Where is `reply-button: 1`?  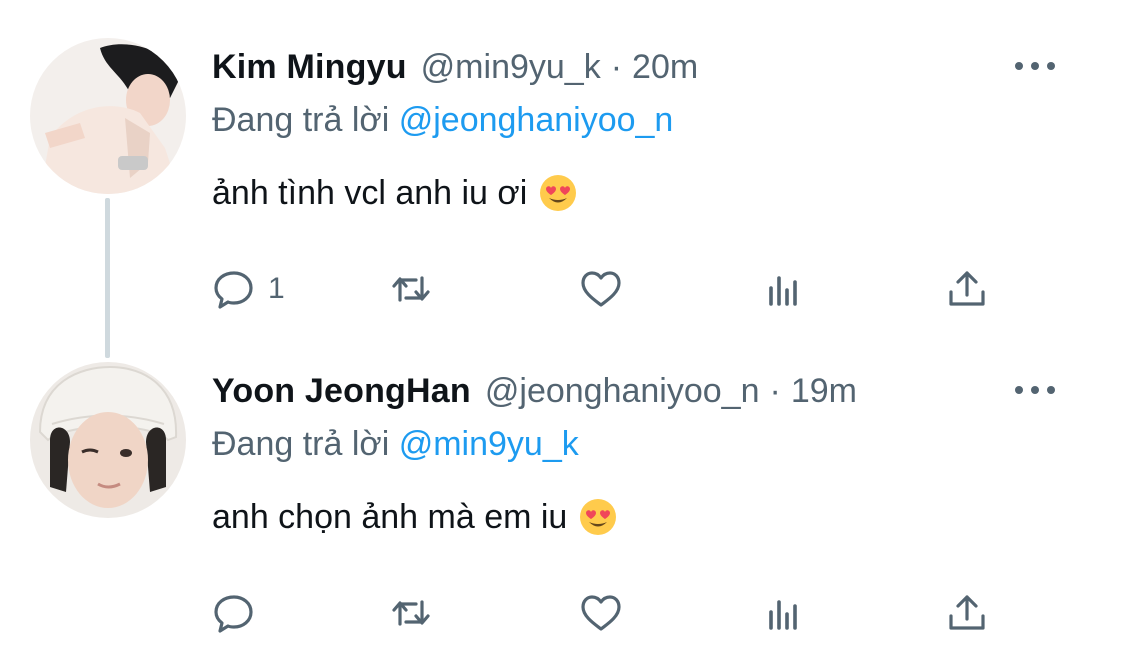 reply-button: 1 is located at coordinates (248, 289).